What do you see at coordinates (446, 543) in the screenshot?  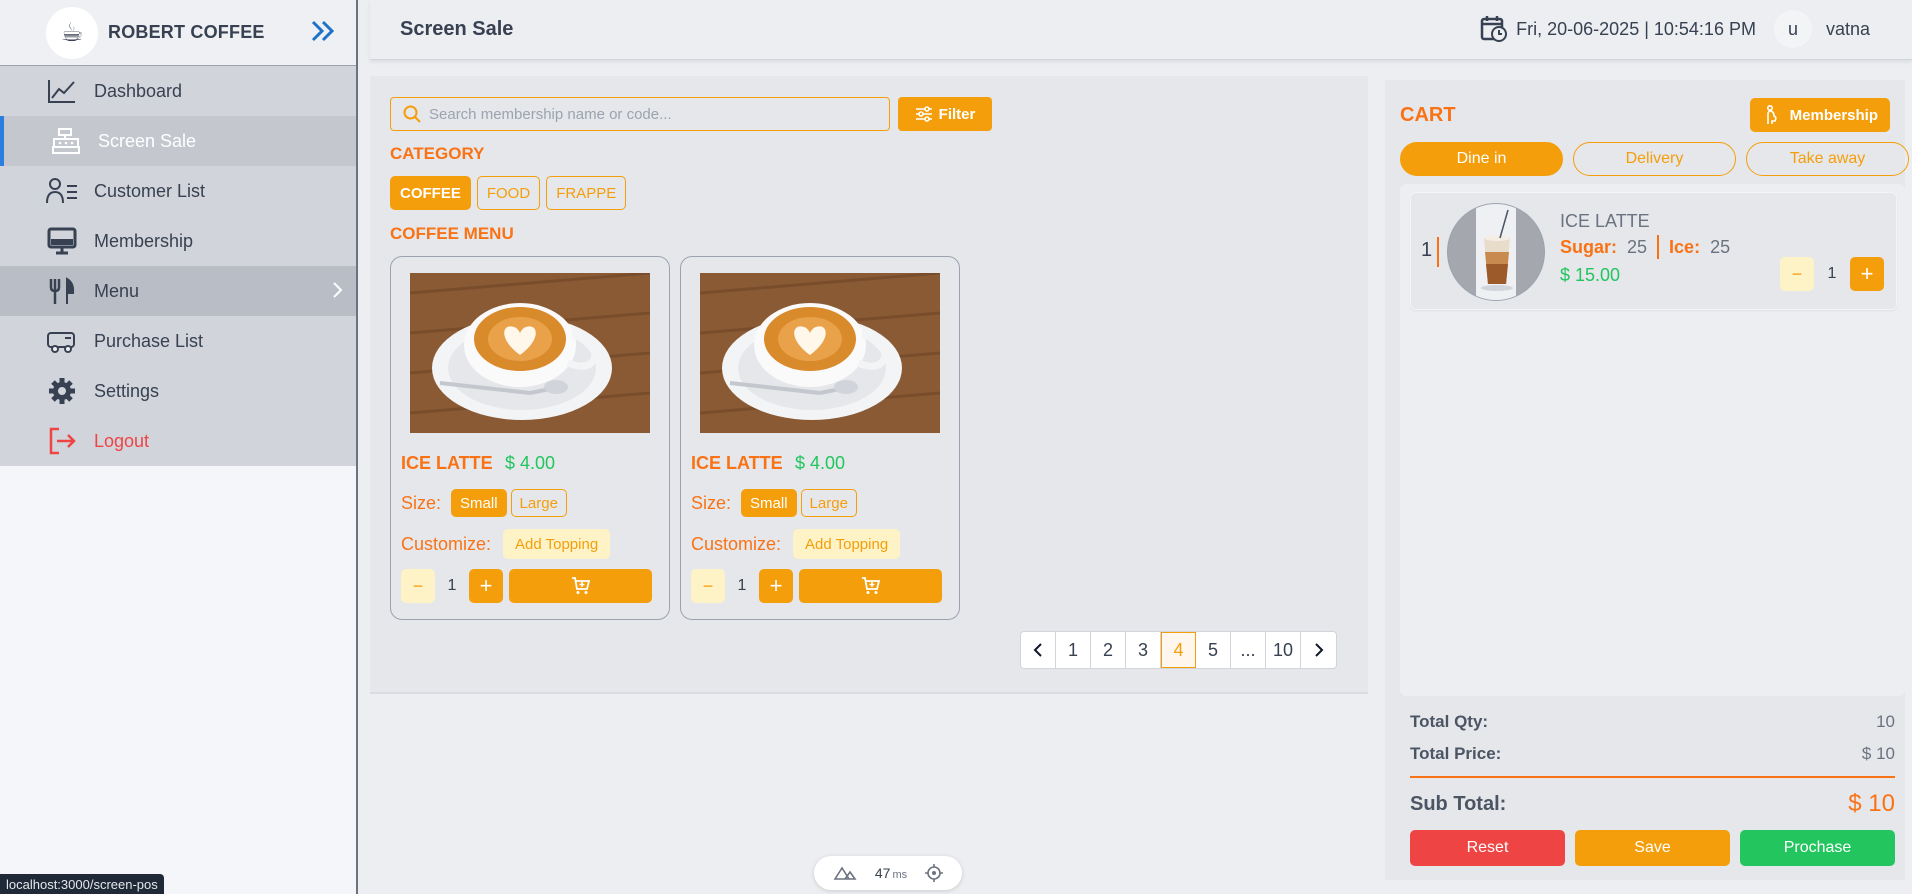 I see `customize-label: Customize:` at bounding box center [446, 543].